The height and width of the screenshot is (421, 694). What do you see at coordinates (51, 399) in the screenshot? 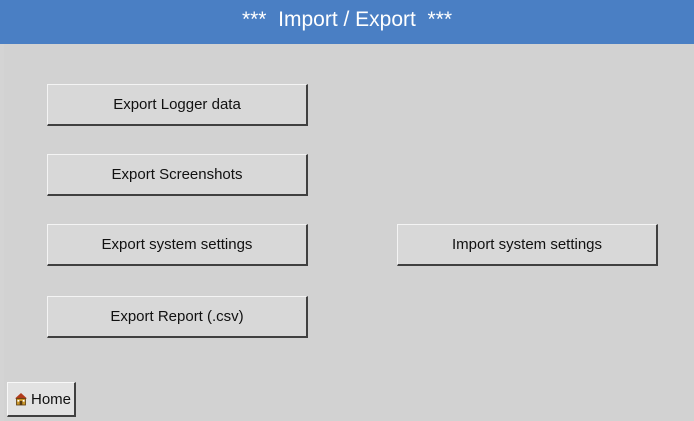
I see `home-label: Home` at bounding box center [51, 399].